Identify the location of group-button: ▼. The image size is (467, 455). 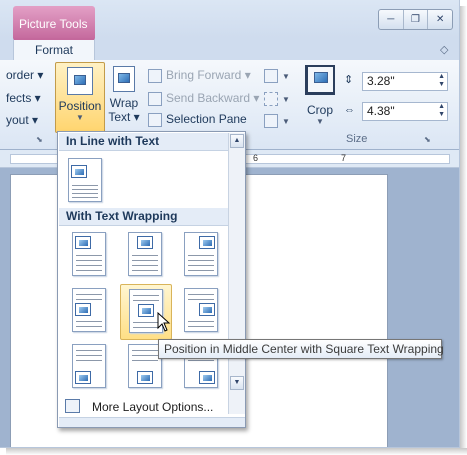
(277, 98).